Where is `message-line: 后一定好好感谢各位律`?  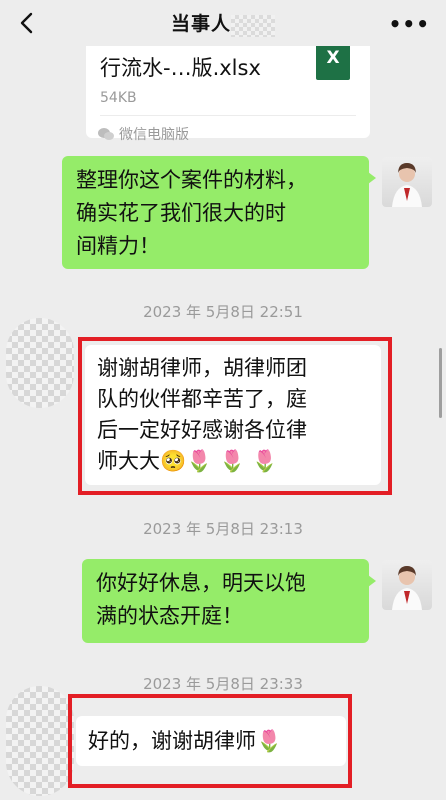 message-line: 后一定好好感谢各位律 is located at coordinates (202, 430).